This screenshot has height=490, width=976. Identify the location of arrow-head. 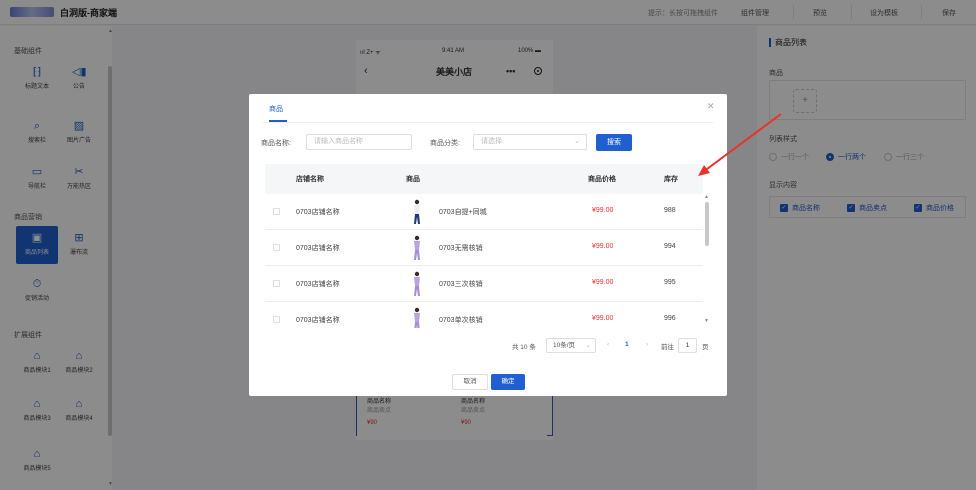
(704, 170).